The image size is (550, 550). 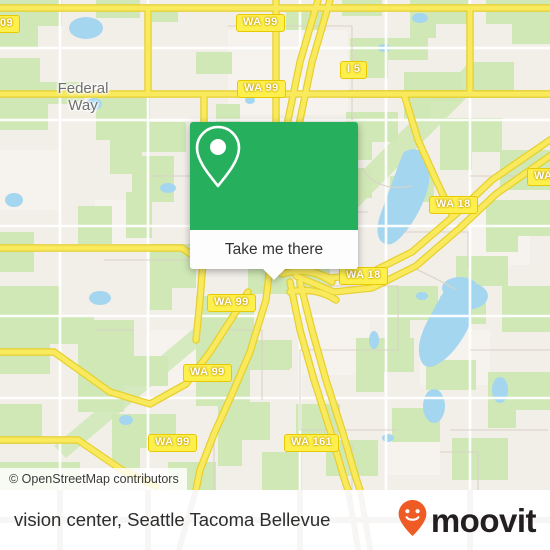 I want to click on popup-tail-pointer, so click(x=274, y=274).